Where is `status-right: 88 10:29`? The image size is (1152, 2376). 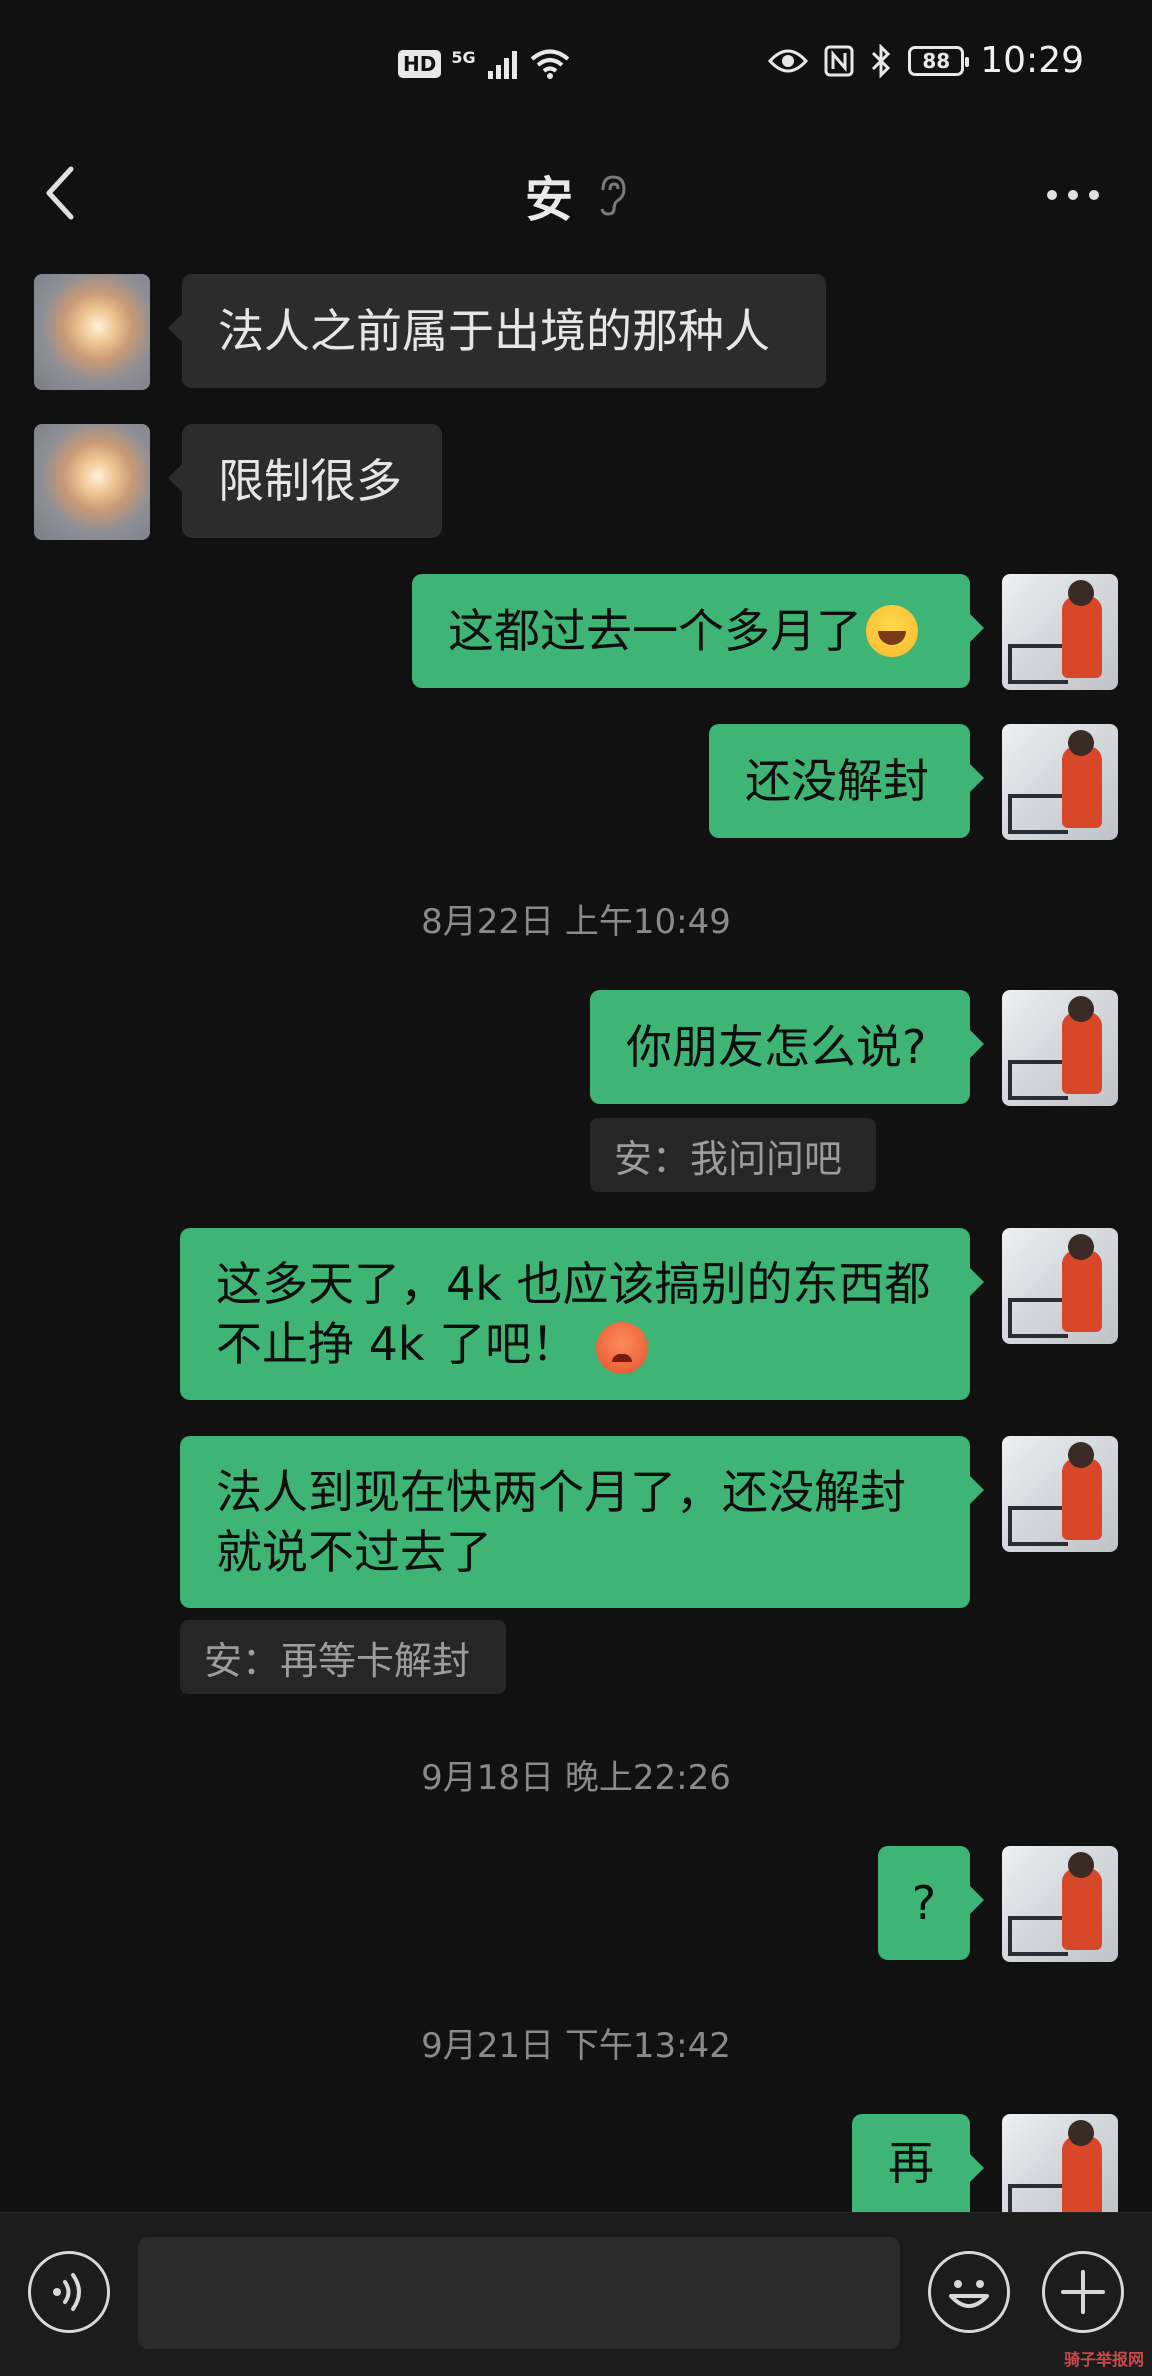
status-right: 88 10:29 is located at coordinates (926, 60).